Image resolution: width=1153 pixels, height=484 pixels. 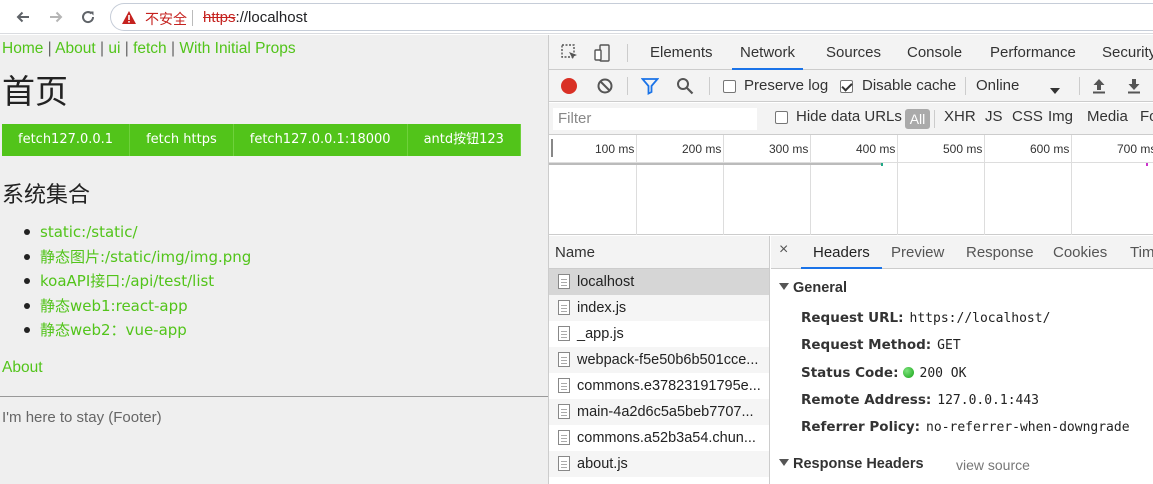 What do you see at coordinates (631, 17) in the screenshot?
I see `address-bar: 不安全 https://localhost` at bounding box center [631, 17].